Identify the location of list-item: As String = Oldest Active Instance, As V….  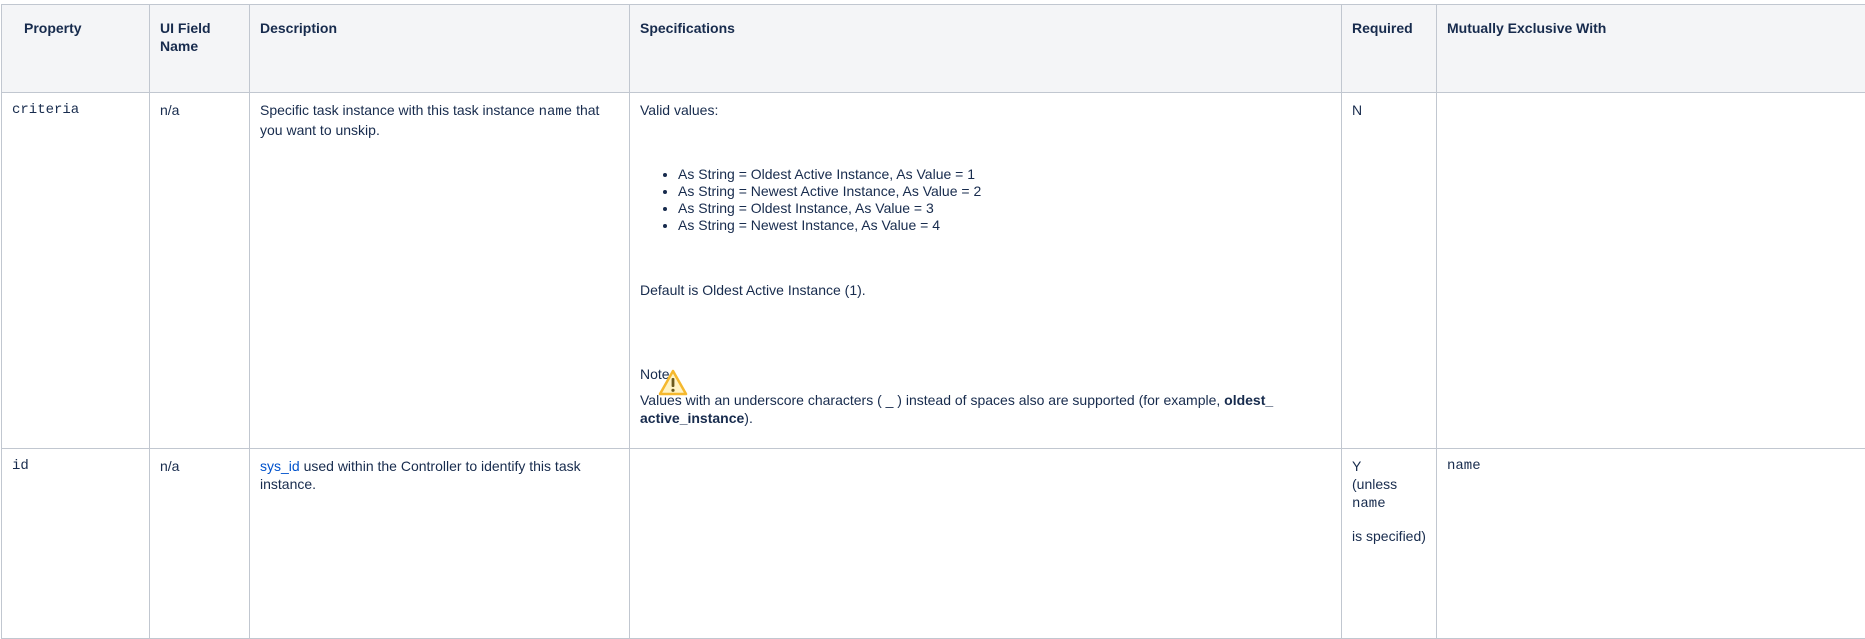
(1005, 174).